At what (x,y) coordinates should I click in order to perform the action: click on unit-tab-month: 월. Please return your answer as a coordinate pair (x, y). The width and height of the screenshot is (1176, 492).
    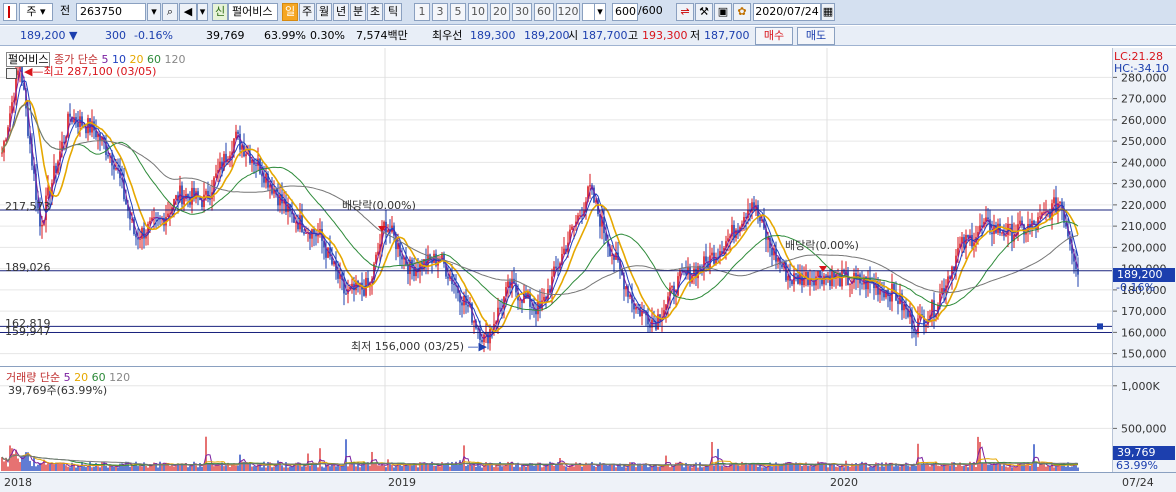
    Looking at the image, I should click on (324, 12).